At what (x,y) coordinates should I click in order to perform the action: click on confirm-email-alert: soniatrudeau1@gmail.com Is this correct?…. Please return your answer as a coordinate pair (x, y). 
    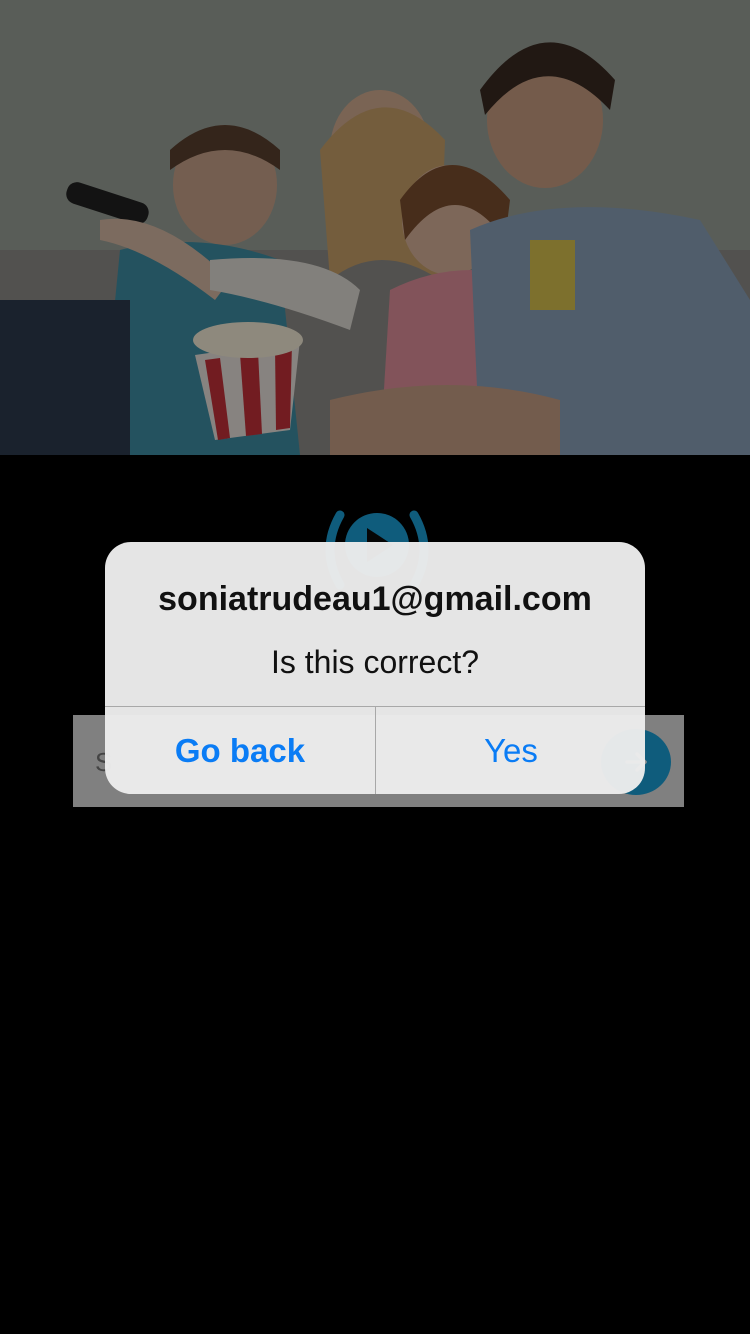
    Looking at the image, I should click on (375, 668).